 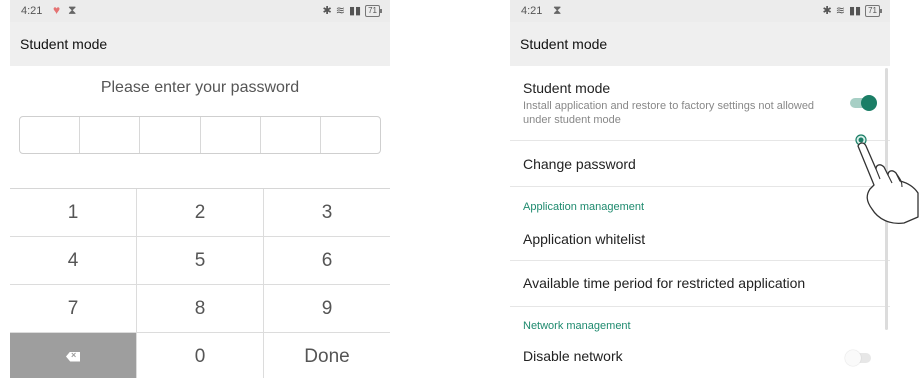 What do you see at coordinates (200, 87) in the screenshot?
I see `password-prompt: Please enter your password` at bounding box center [200, 87].